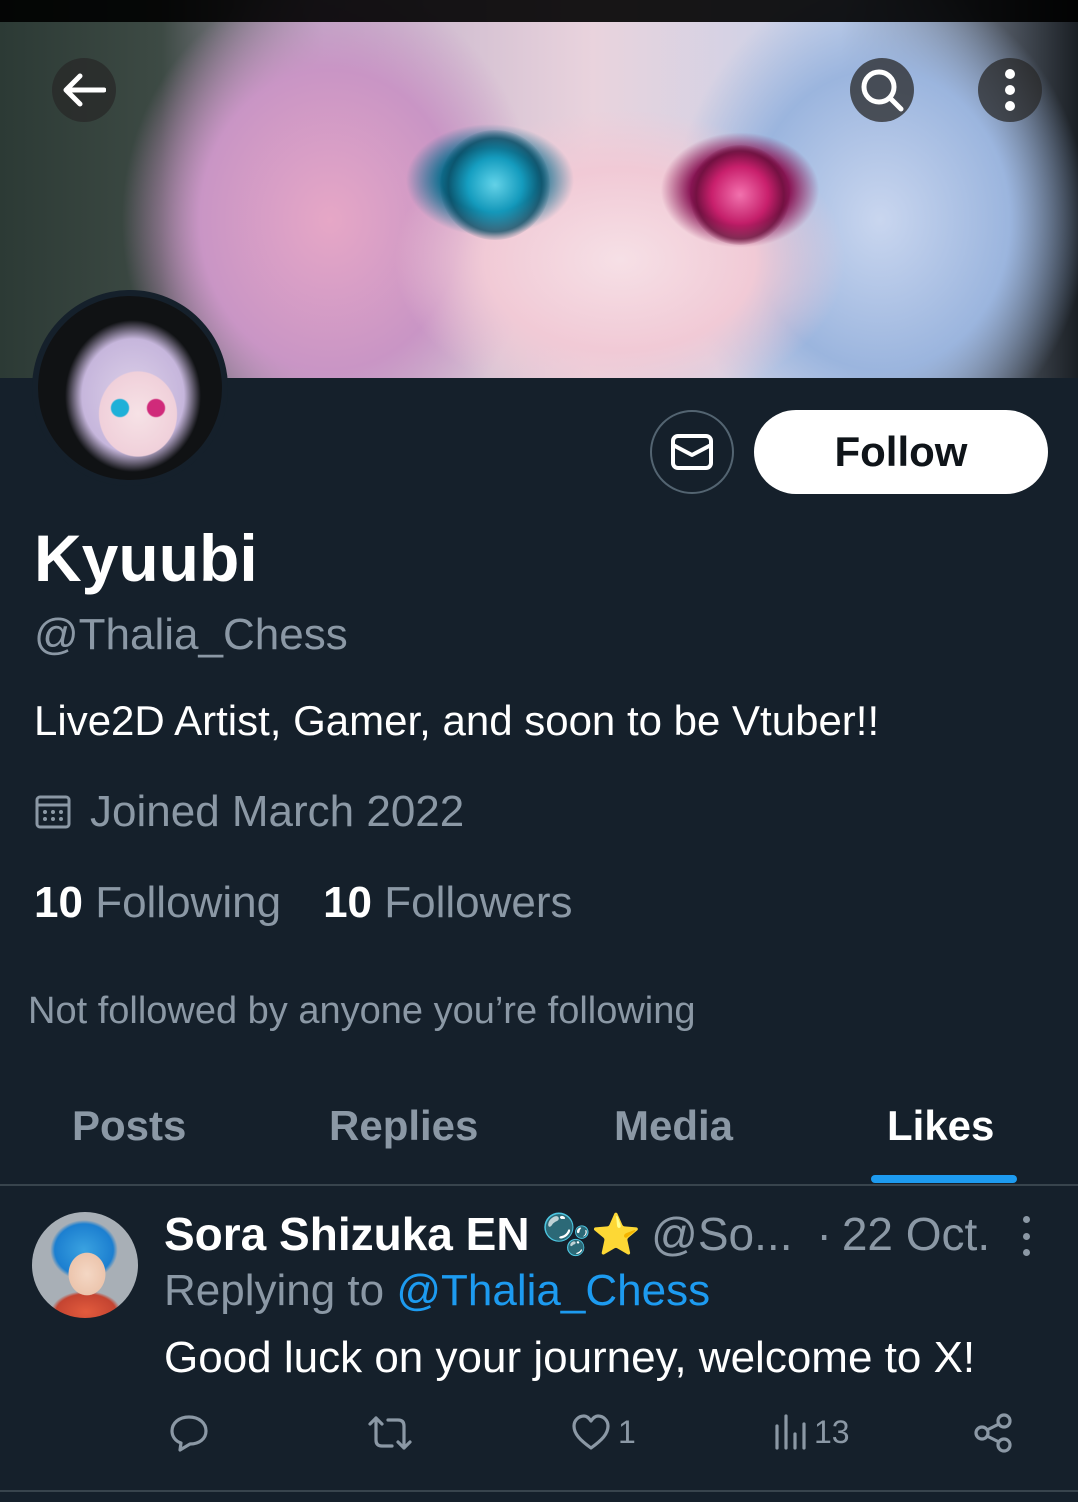  I want to click on replying-prefix: Replying to, so click(274, 1290).